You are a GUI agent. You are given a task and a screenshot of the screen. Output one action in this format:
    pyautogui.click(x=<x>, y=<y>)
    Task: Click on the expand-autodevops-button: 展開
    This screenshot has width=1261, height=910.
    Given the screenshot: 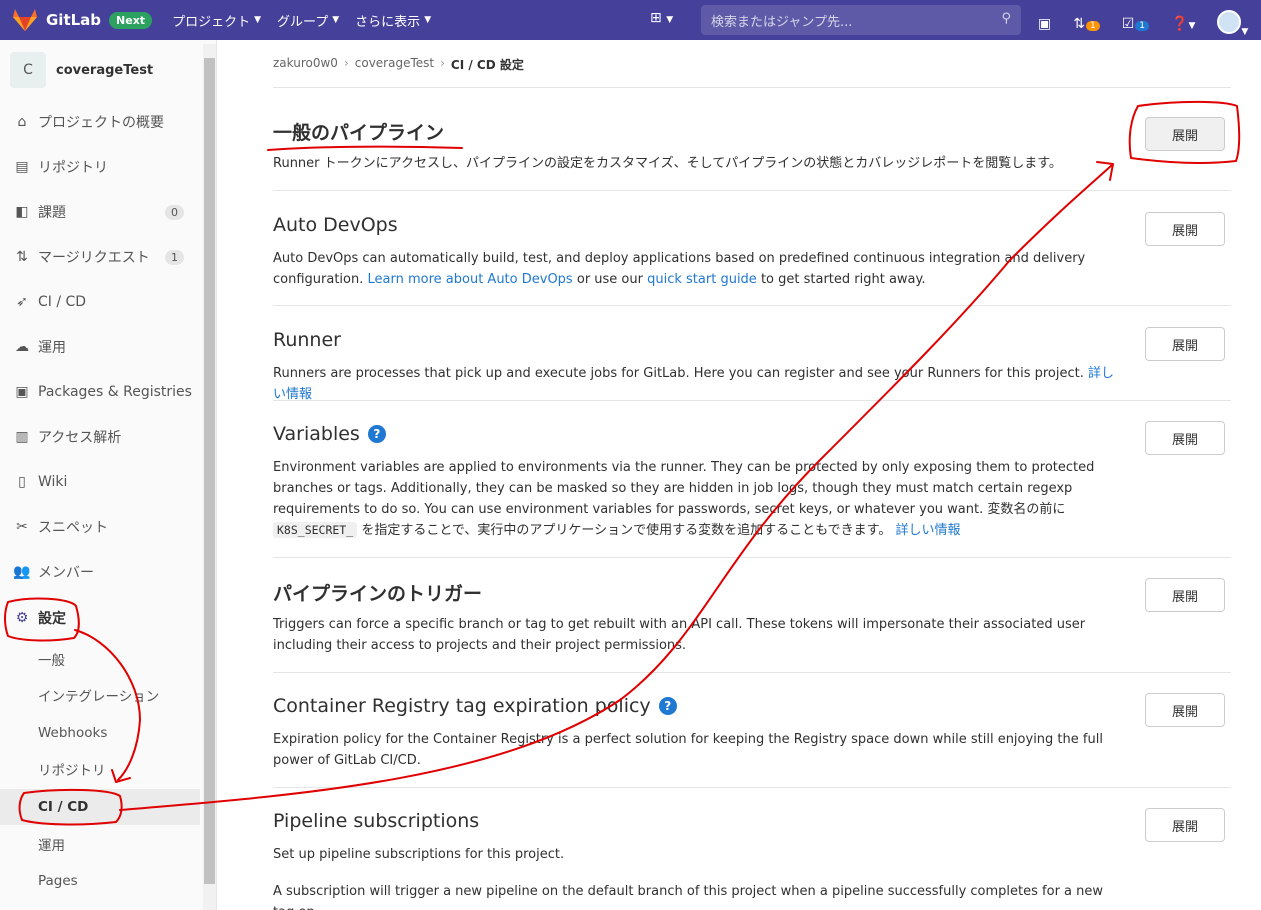 What is the action you would take?
    pyautogui.click(x=1185, y=229)
    